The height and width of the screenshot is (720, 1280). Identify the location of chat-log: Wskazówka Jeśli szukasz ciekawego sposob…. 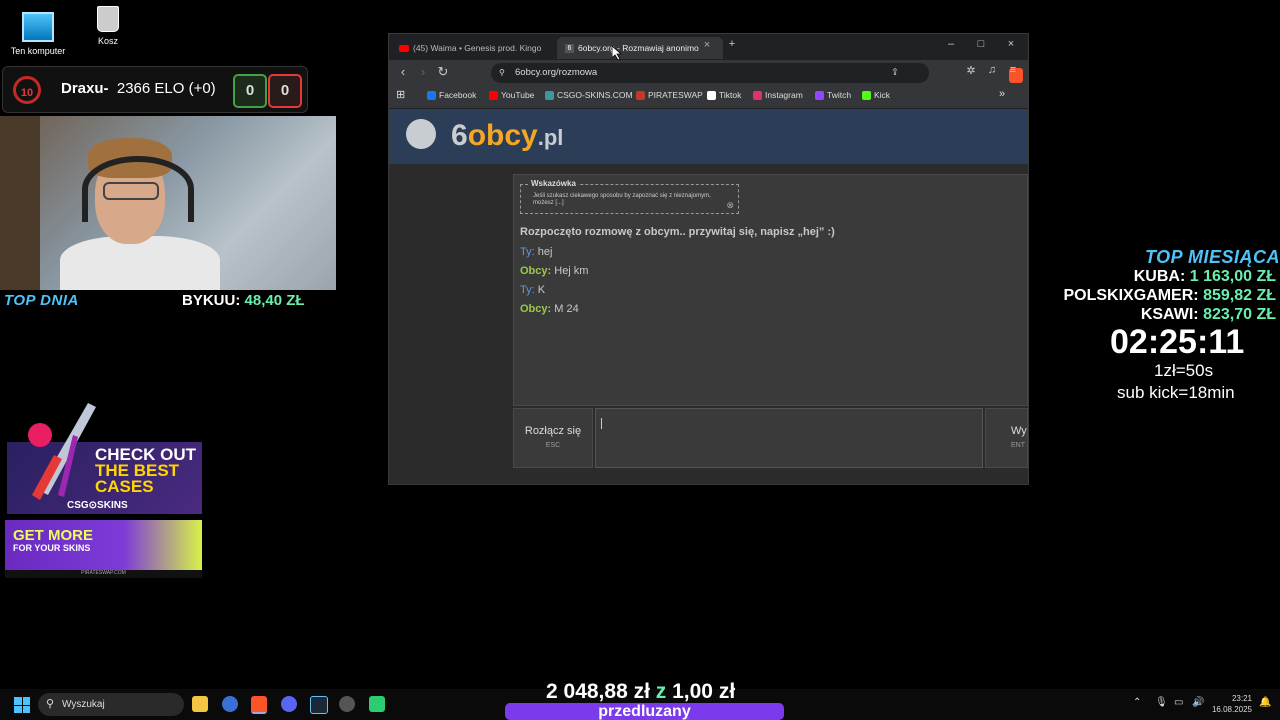
(770, 290).